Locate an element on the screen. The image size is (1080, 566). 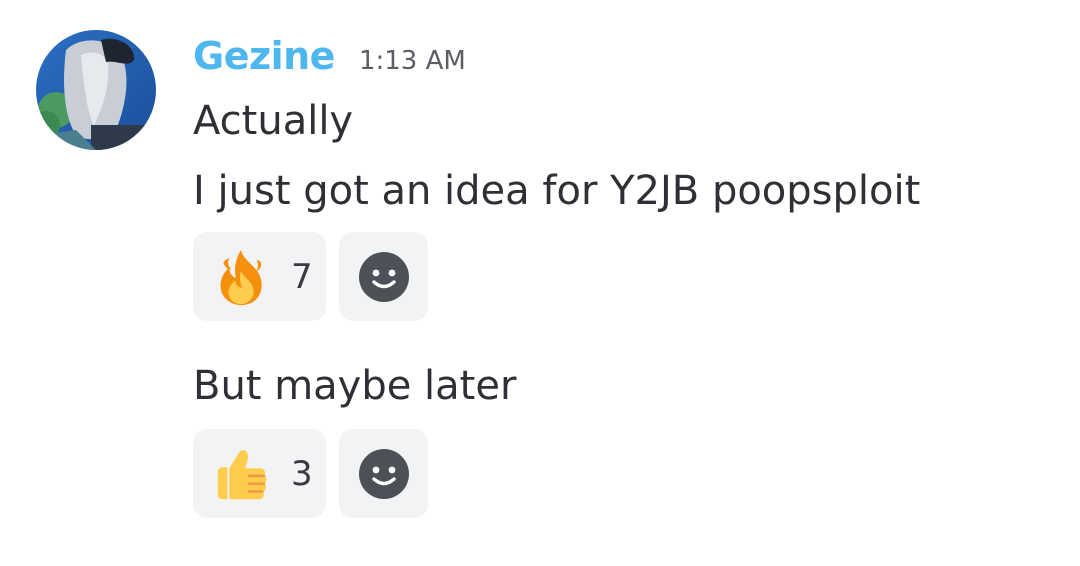
message-line: Actually is located at coordinates (273, 121).